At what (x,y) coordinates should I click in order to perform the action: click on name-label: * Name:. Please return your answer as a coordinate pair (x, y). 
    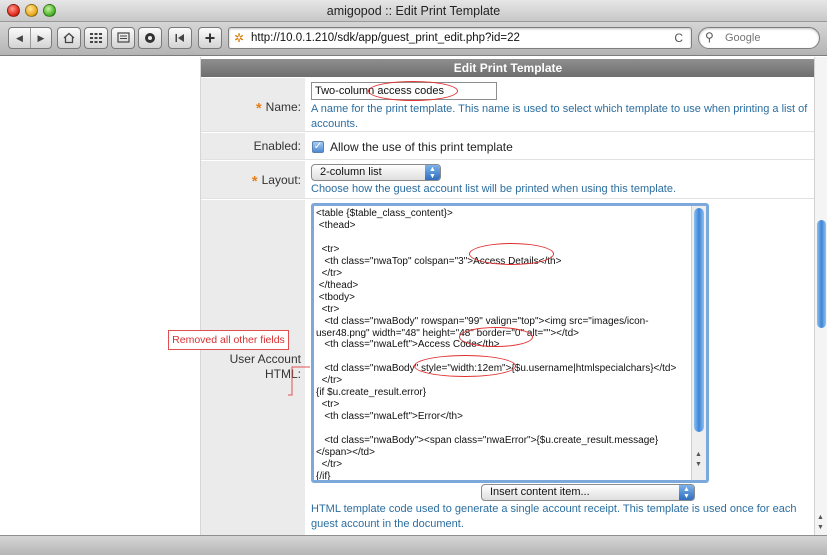
    Looking at the image, I should click on (278, 108).